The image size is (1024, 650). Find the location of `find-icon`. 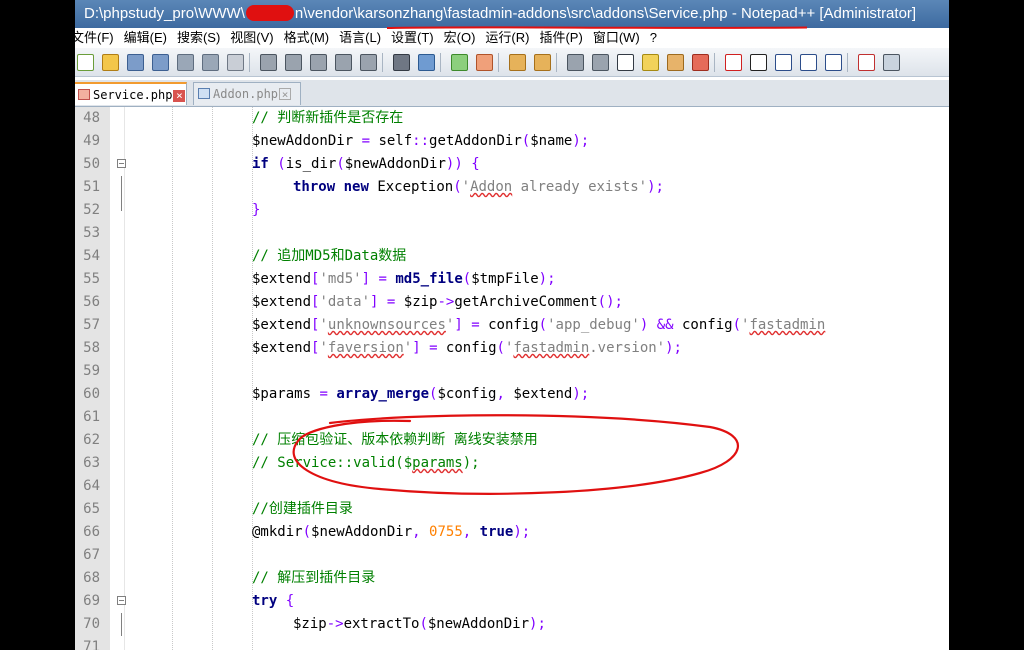

find-icon is located at coordinates (401, 62).